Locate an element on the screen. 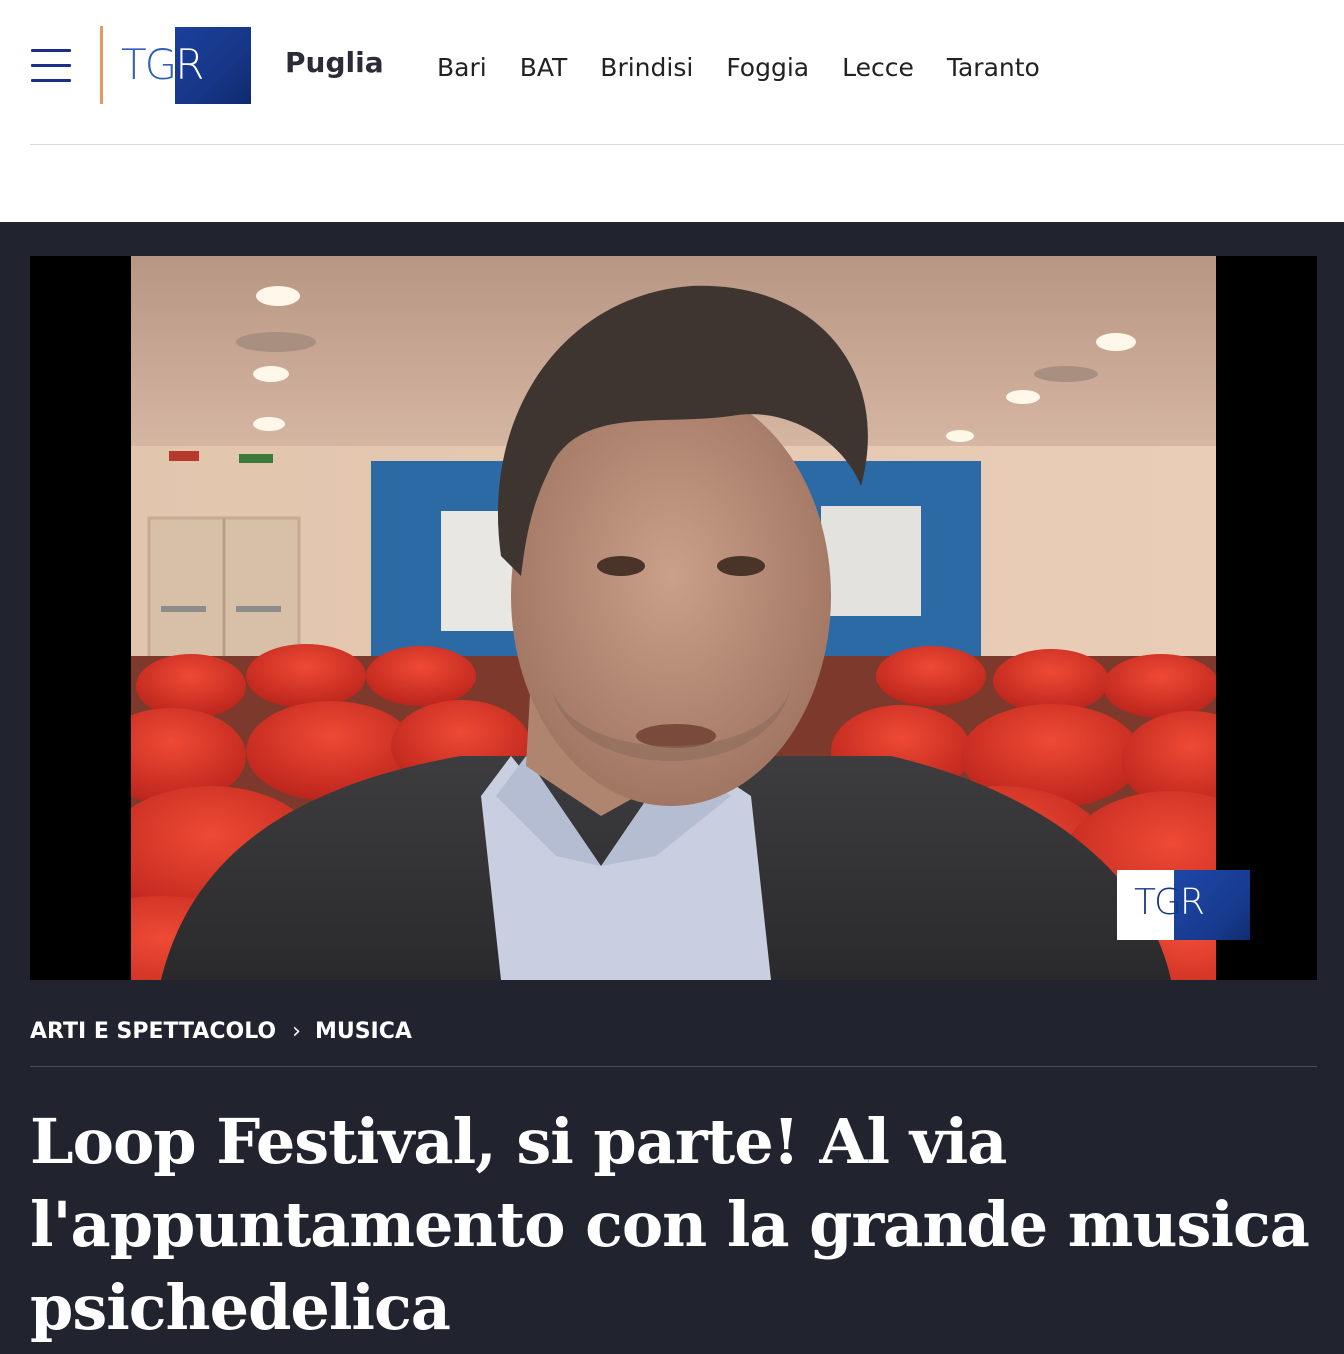  header-divider is located at coordinates (687, 144).